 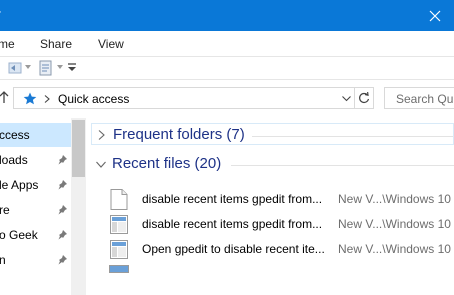 I want to click on refresh-icon, so click(x=364, y=98).